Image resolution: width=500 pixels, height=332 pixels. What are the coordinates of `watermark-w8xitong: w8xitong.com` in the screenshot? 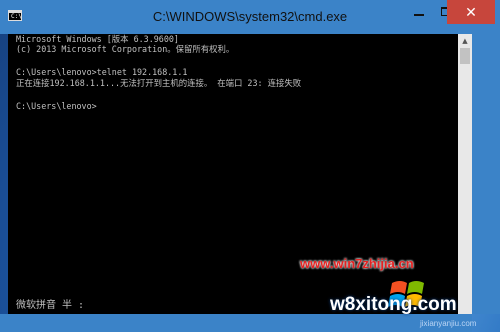 It's located at (393, 304).